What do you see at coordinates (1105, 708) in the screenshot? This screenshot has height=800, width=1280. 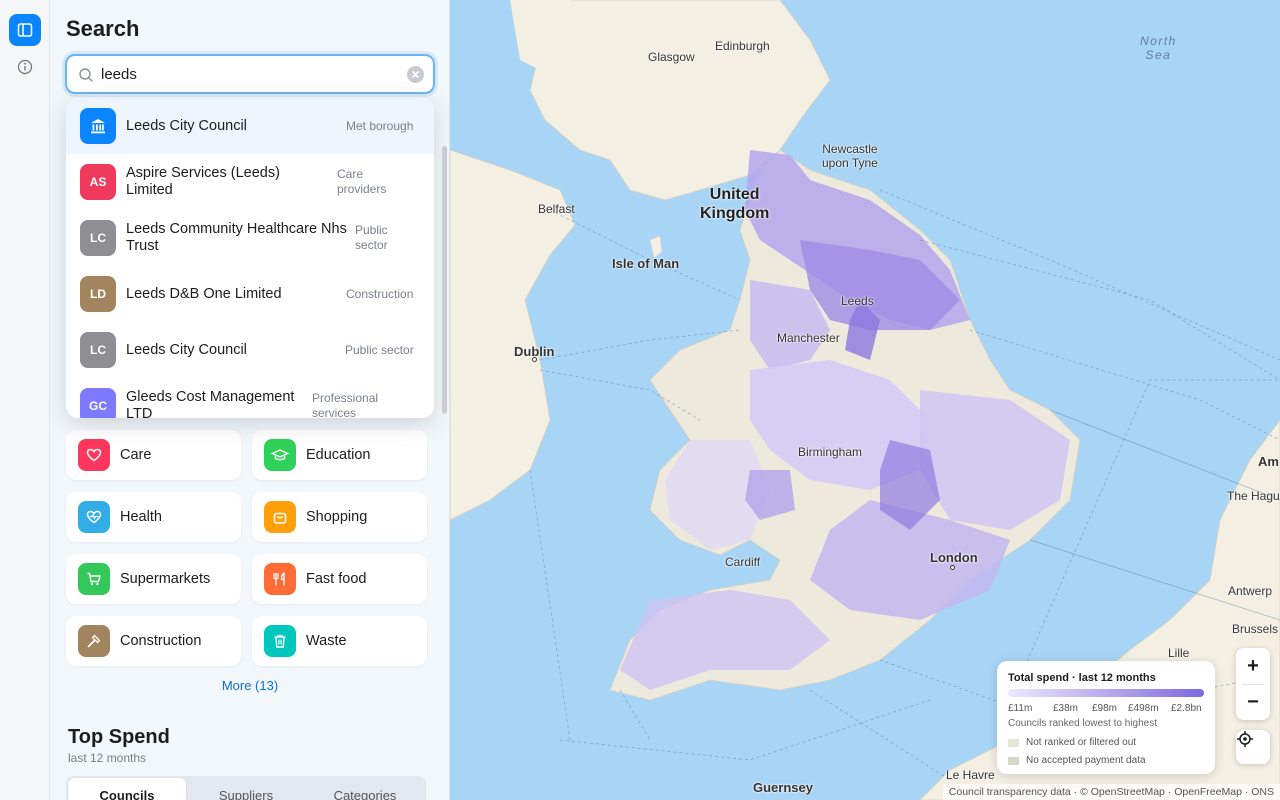 I see `legend-tick: £98m` at bounding box center [1105, 708].